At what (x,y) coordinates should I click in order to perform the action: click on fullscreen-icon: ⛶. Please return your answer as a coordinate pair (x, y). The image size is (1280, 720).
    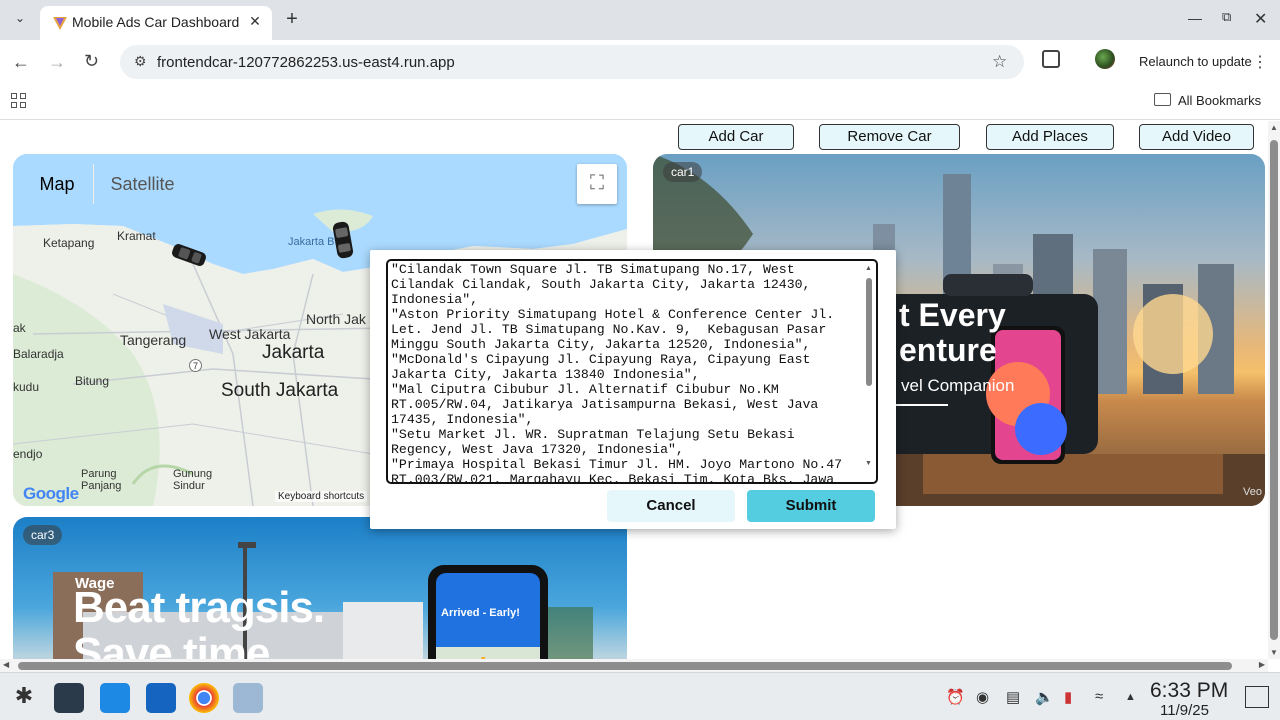
    Looking at the image, I should click on (597, 184).